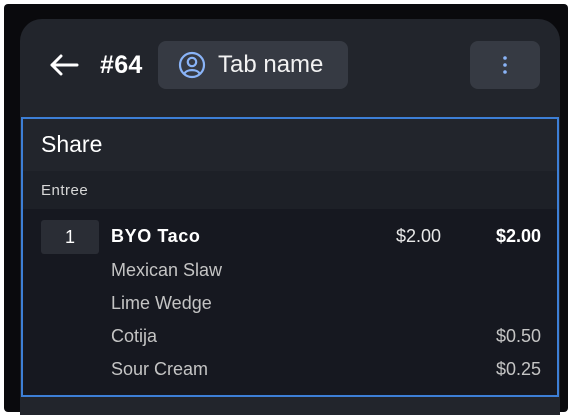 The image size is (574, 420). Describe the element at coordinates (518, 236) in the screenshot. I see `item-total-price: $2.00` at that location.